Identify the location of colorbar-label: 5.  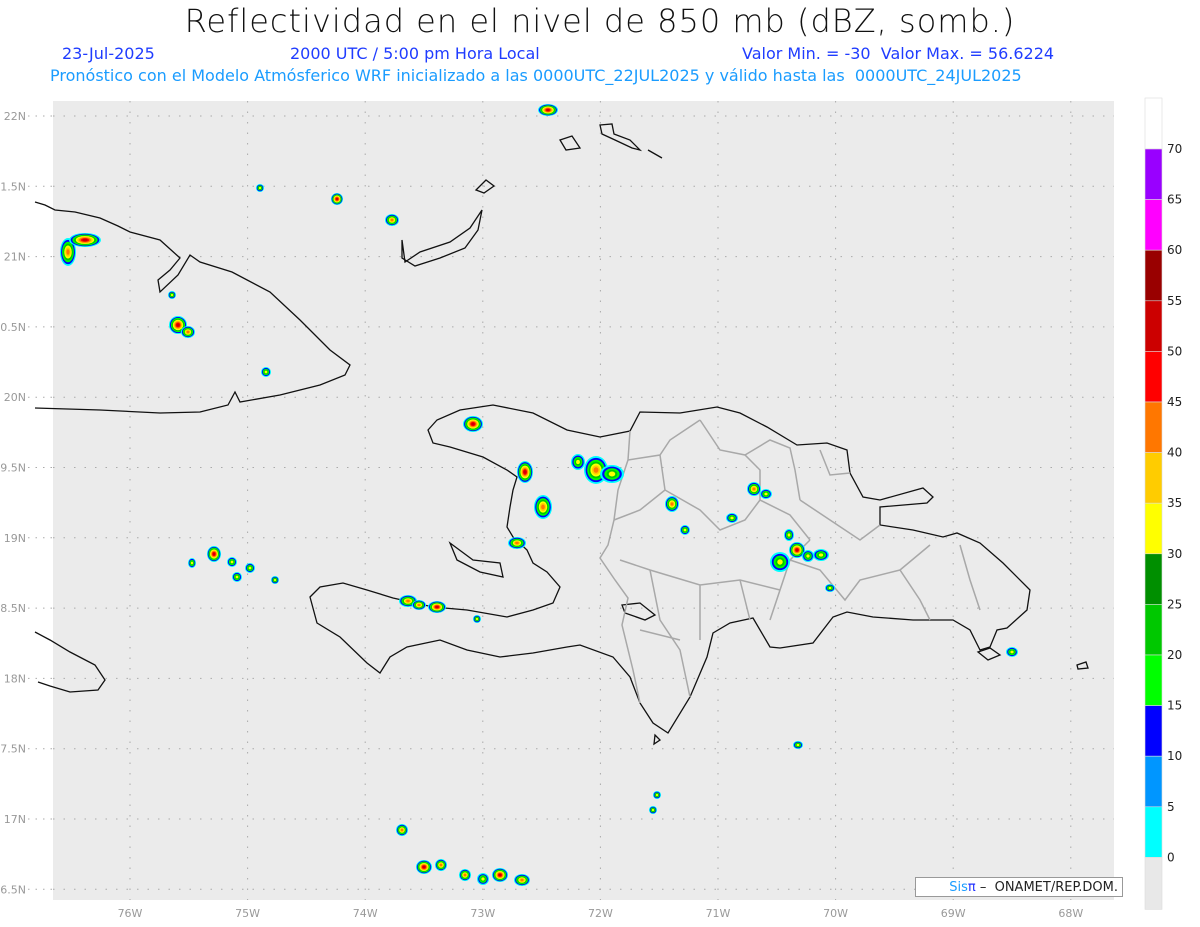
(1171, 807).